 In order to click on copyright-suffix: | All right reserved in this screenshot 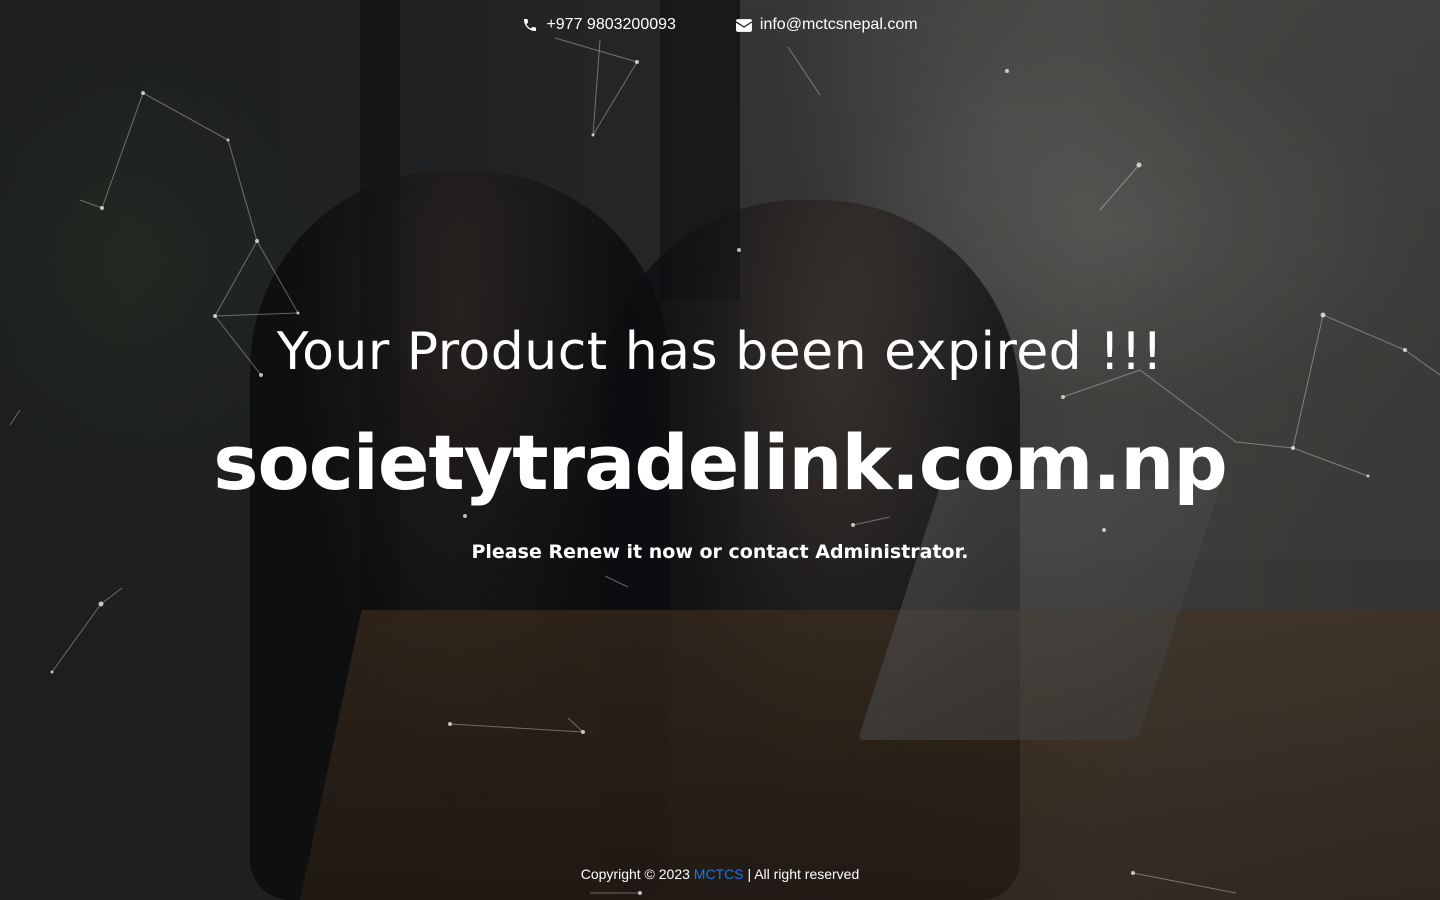, I will do `click(801, 874)`.